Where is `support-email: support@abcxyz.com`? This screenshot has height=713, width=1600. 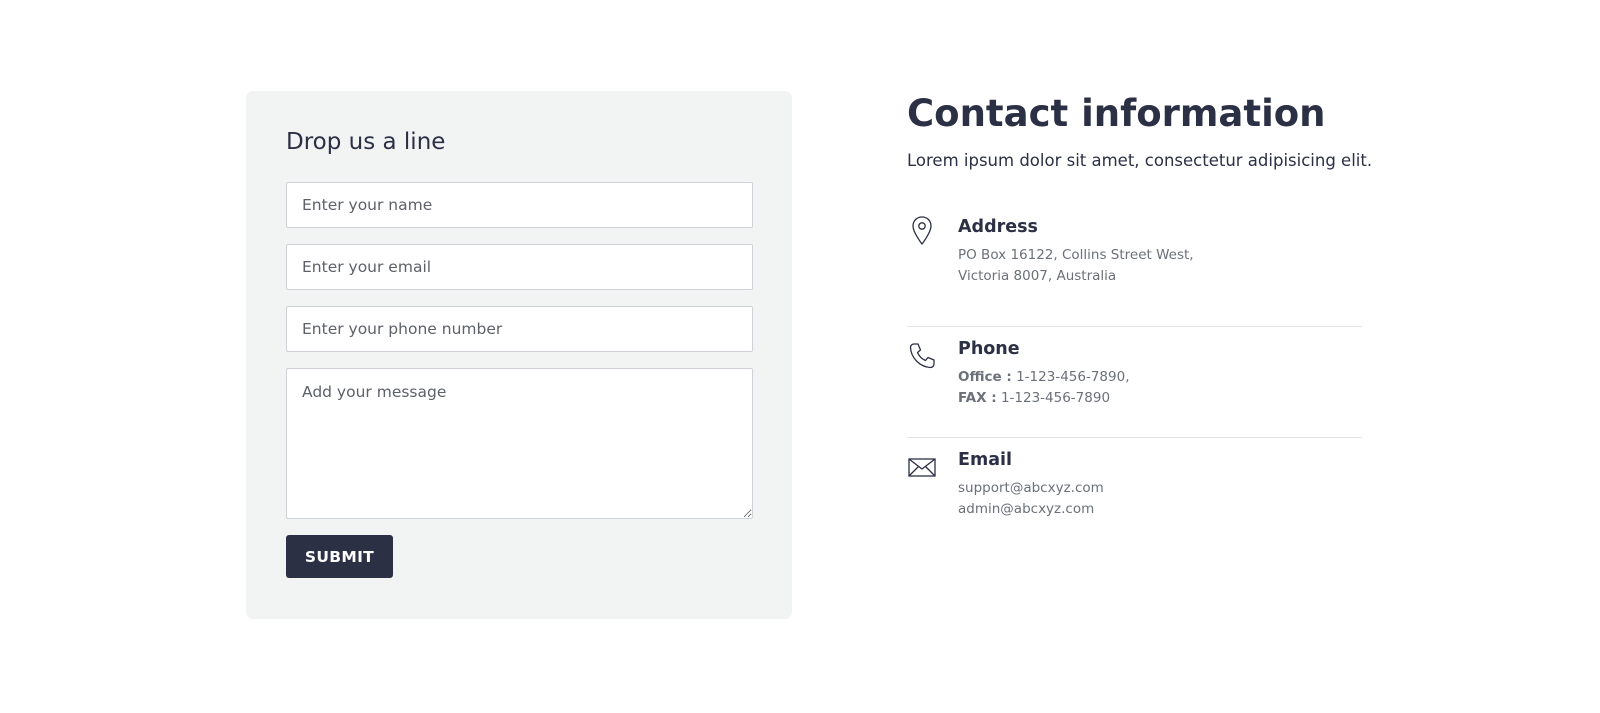
support-email: support@abcxyz.com is located at coordinates (1031, 488).